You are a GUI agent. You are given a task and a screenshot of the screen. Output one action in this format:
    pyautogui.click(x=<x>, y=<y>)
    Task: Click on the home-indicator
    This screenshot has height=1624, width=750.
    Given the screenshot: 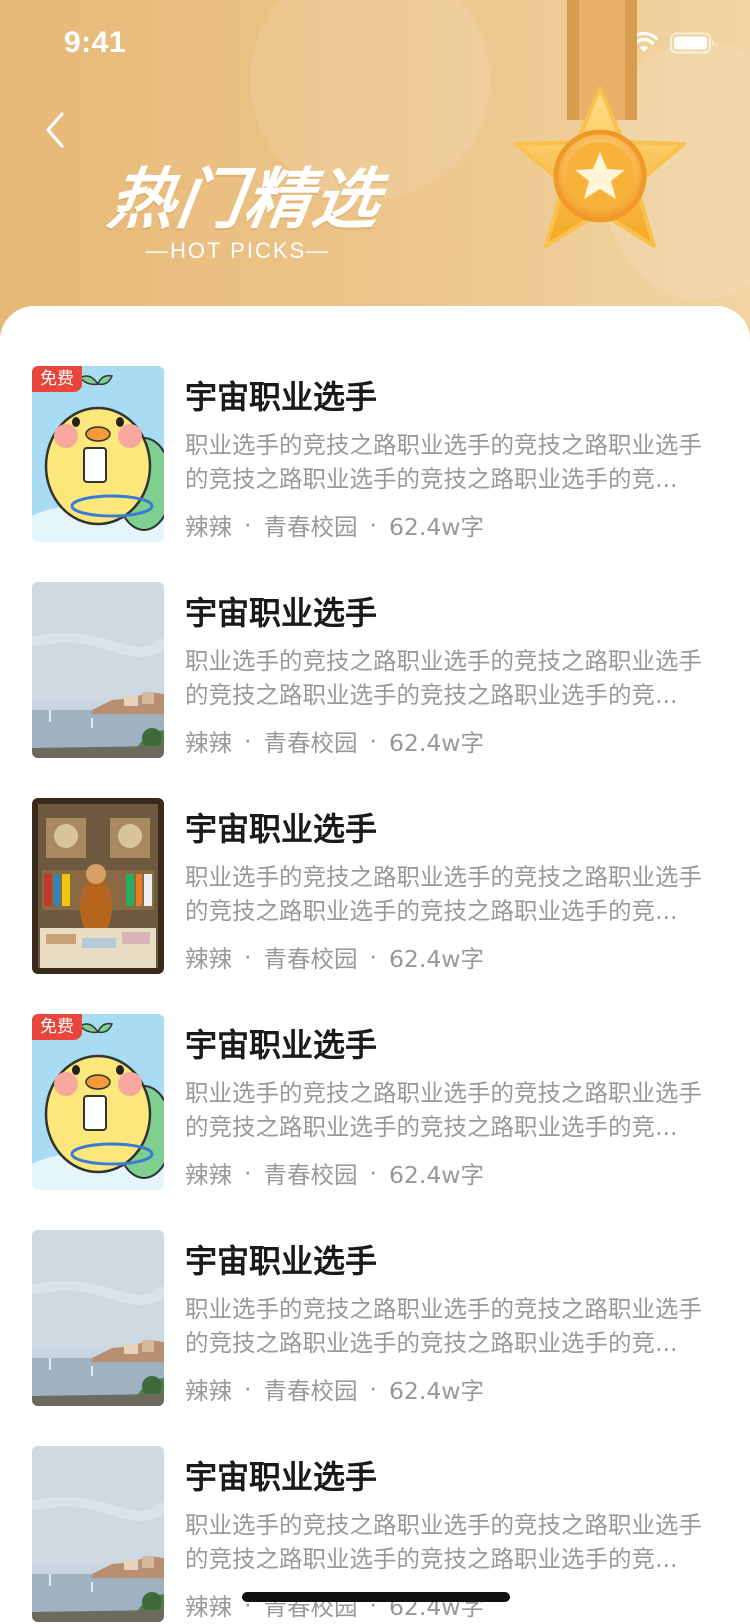 What is the action you would take?
    pyautogui.click(x=376, y=1597)
    